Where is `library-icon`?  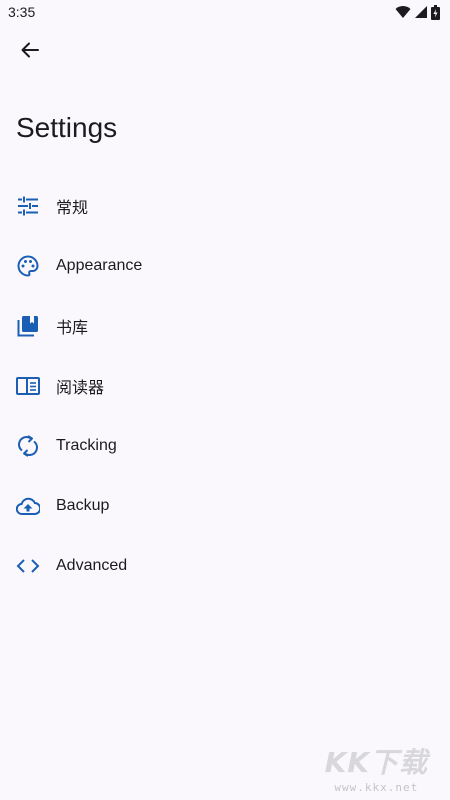
library-icon is located at coordinates (28, 326).